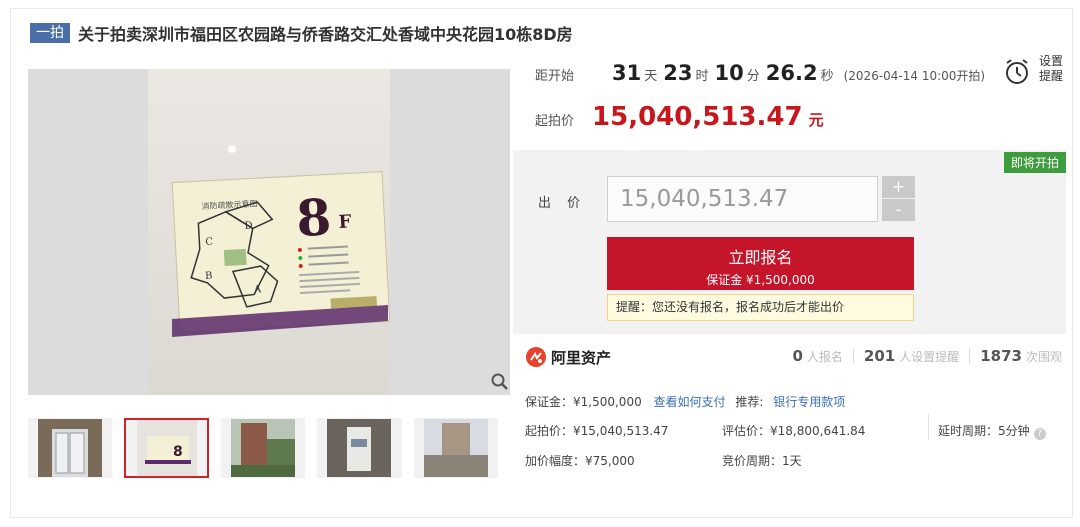 The image size is (1080, 527). I want to click on decrease-bid-button: -, so click(898, 210).